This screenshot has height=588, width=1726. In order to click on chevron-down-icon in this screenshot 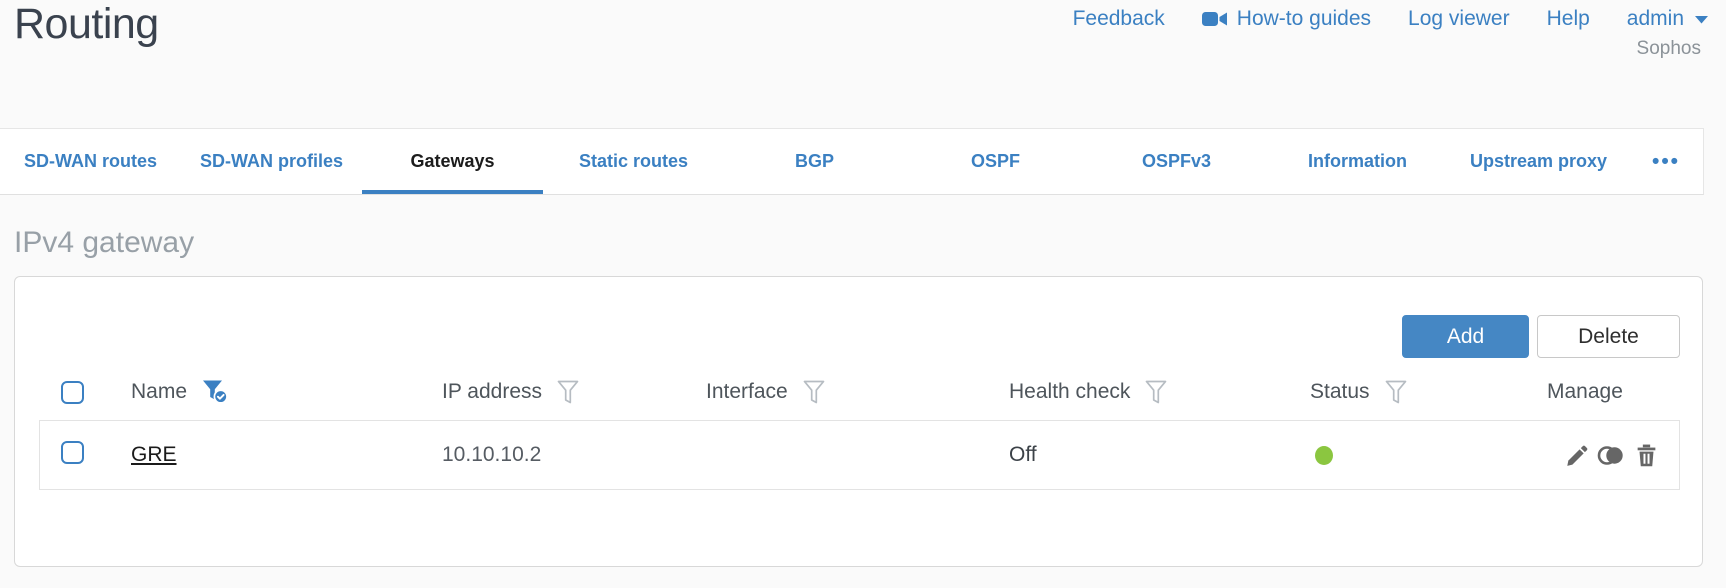, I will do `click(1701, 19)`.